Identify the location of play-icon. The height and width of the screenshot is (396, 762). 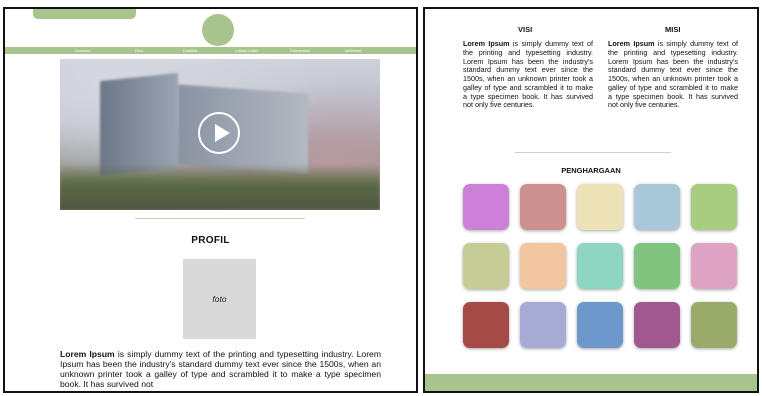
(219, 133).